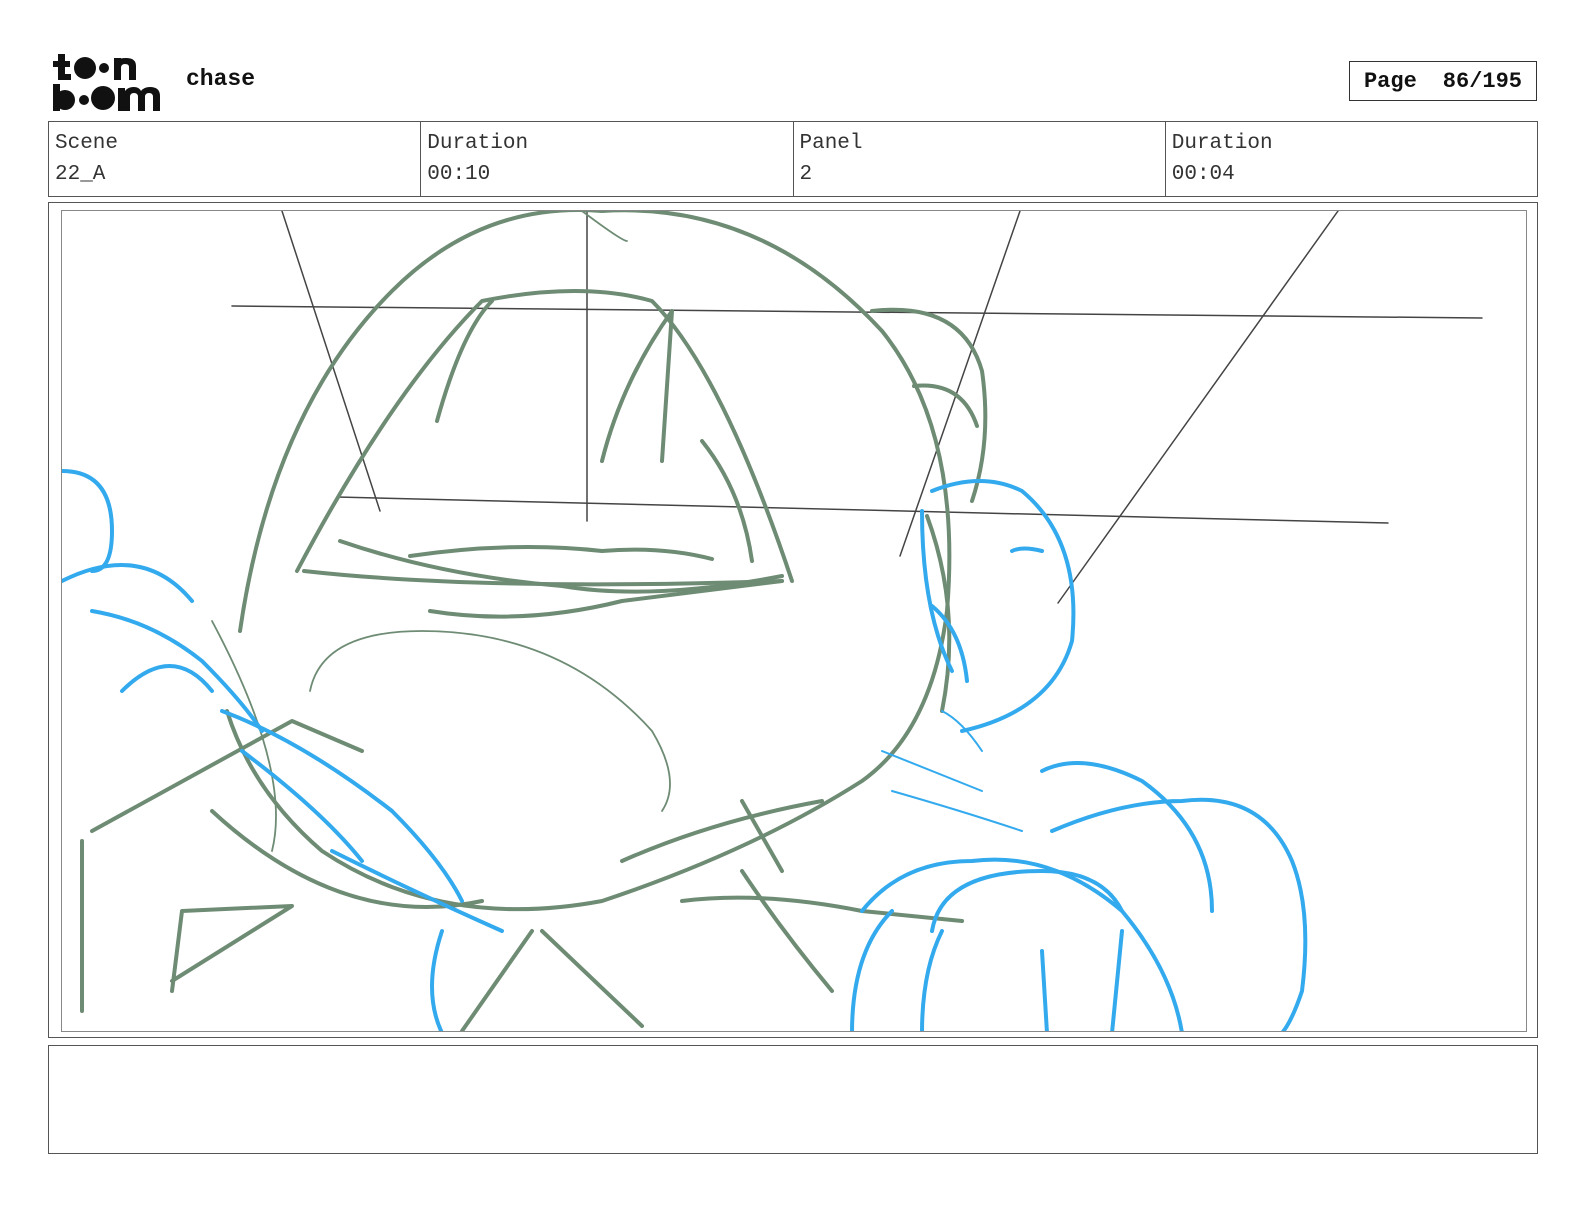  What do you see at coordinates (1203, 174) in the screenshot?
I see `panel-duration-value: 00:04` at bounding box center [1203, 174].